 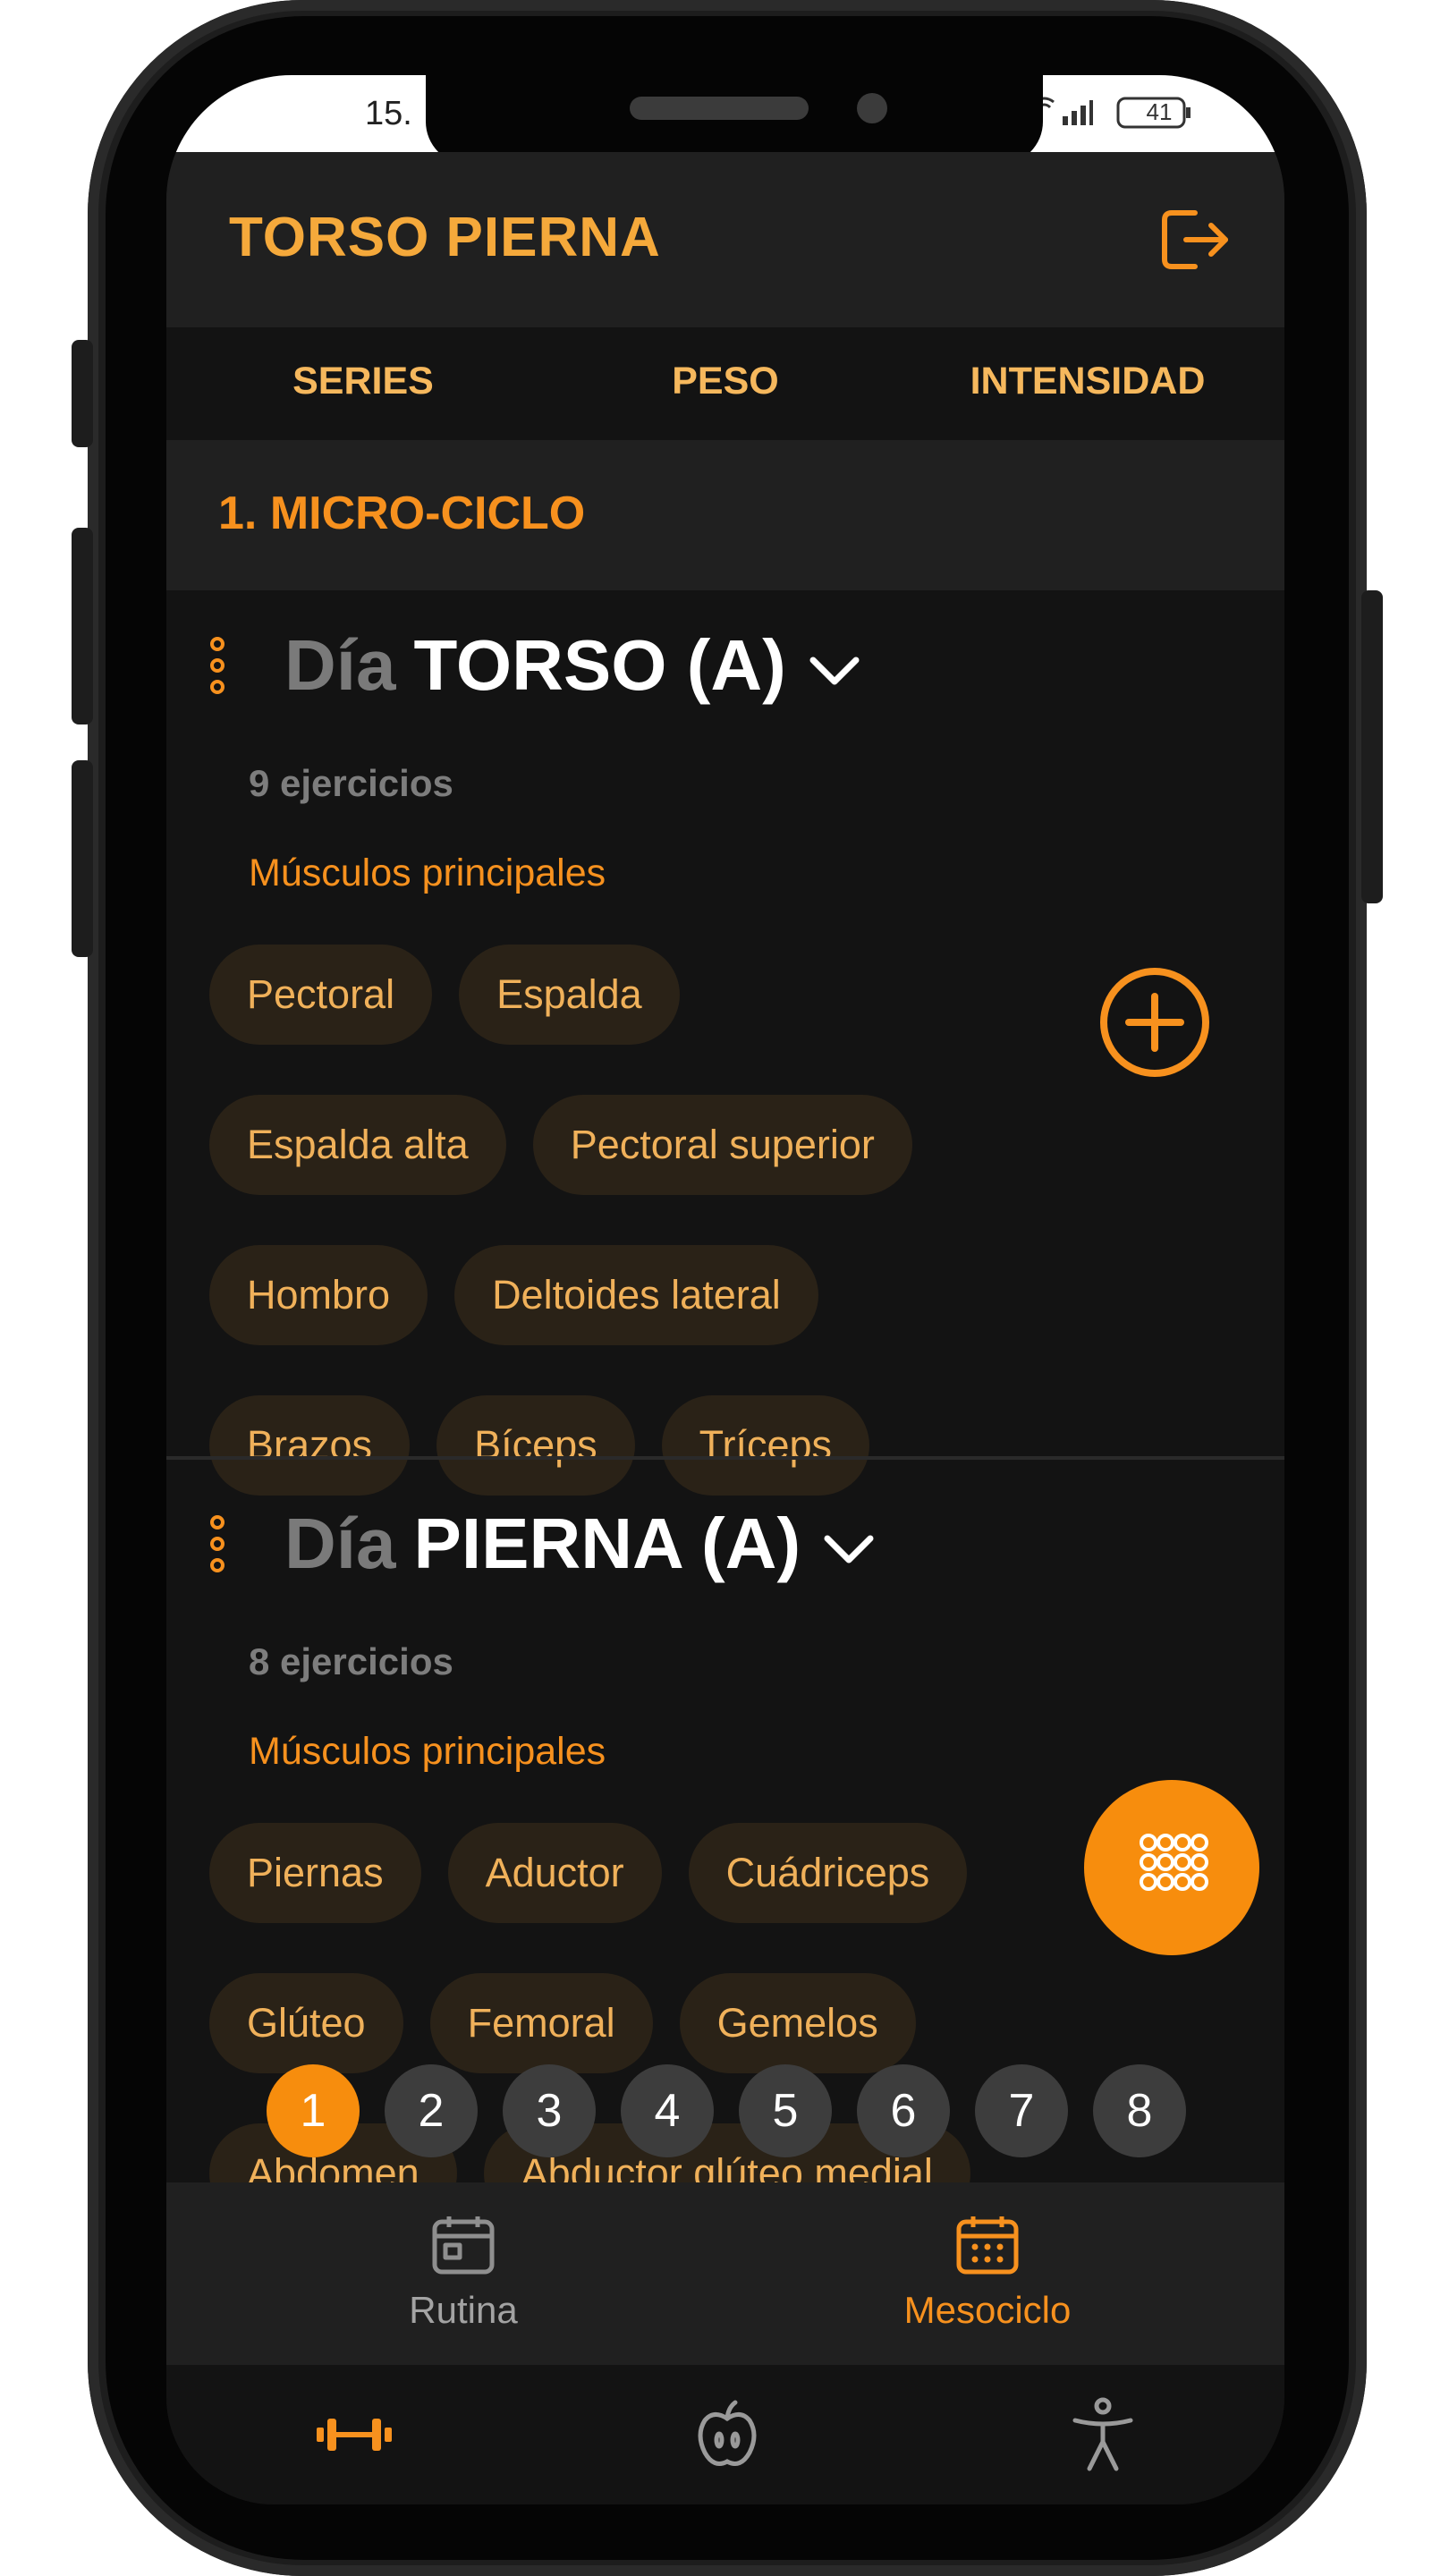 What do you see at coordinates (463, 2245) in the screenshot?
I see `calendar-icon` at bounding box center [463, 2245].